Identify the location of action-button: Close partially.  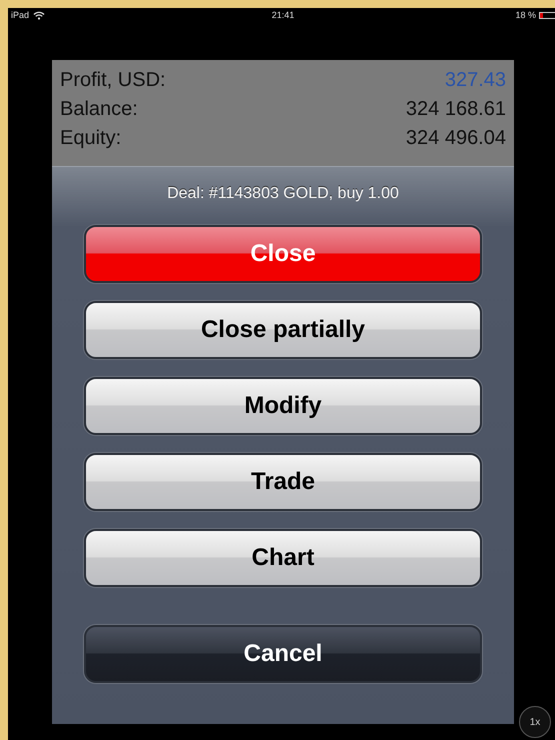
(283, 330).